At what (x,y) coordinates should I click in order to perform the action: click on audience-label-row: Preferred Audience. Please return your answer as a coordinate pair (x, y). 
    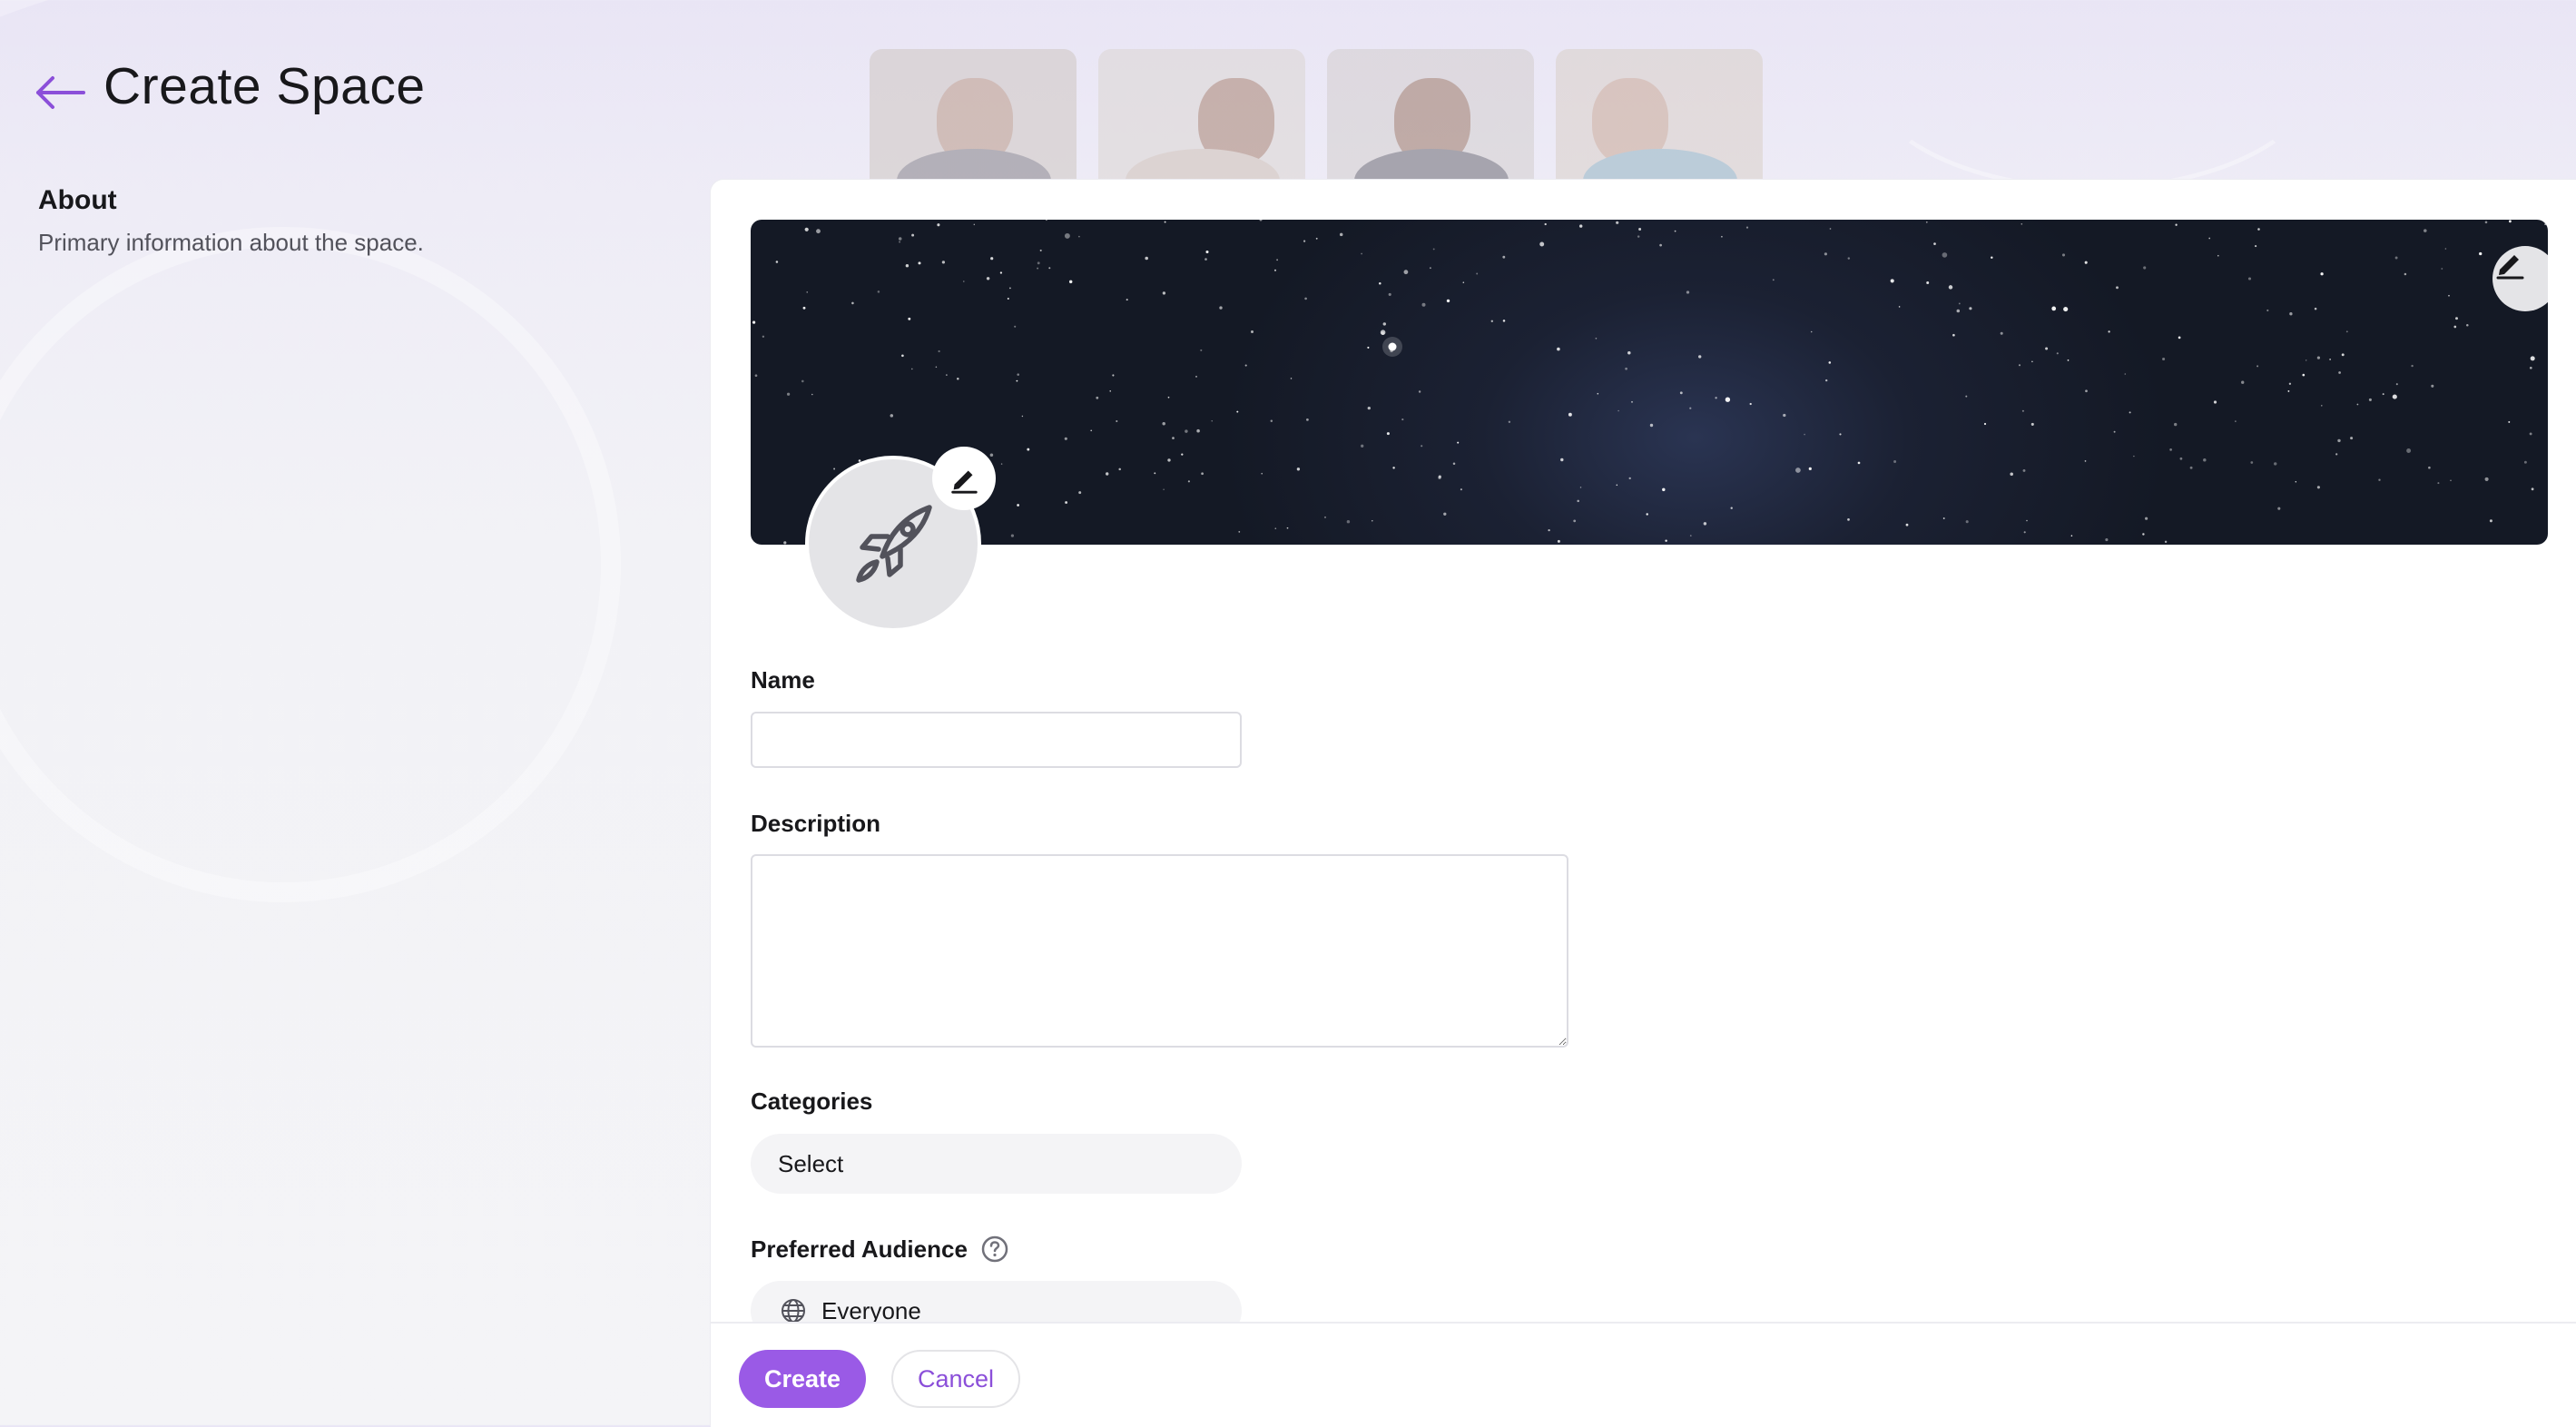
    Looking at the image, I should click on (880, 1249).